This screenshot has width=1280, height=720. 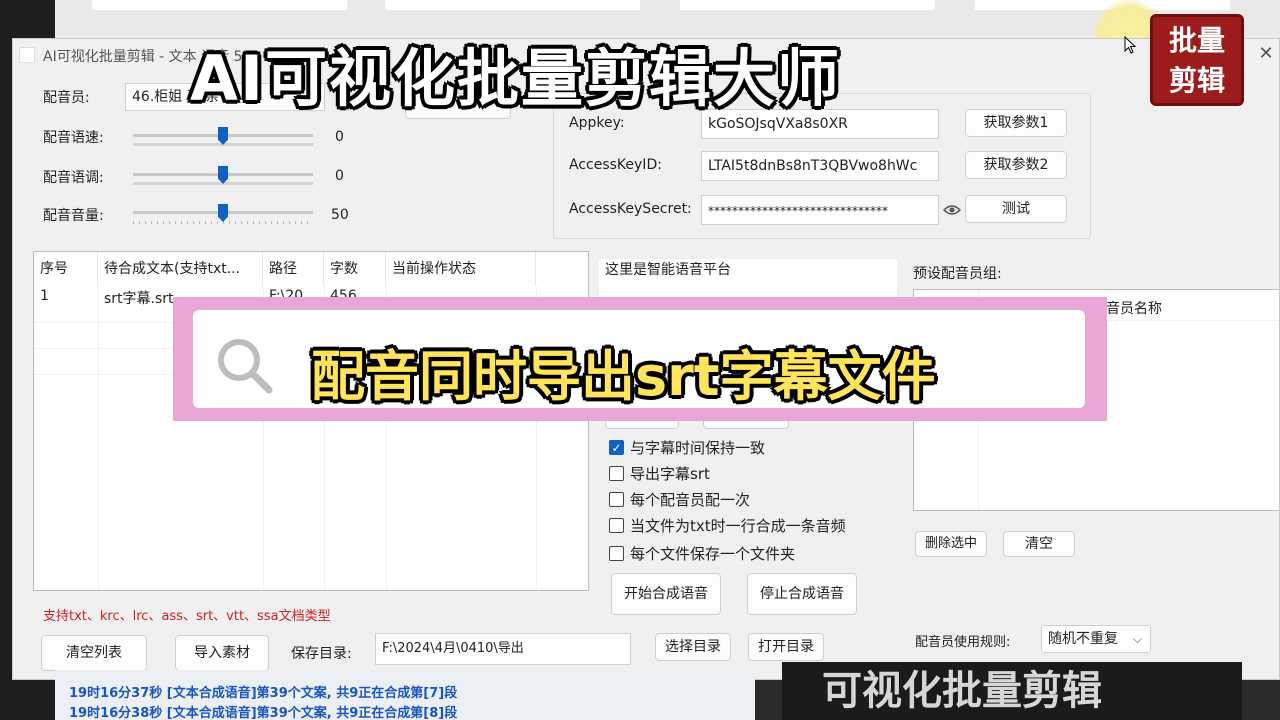 I want to click on mouse-cursor-icon, so click(x=1130, y=45).